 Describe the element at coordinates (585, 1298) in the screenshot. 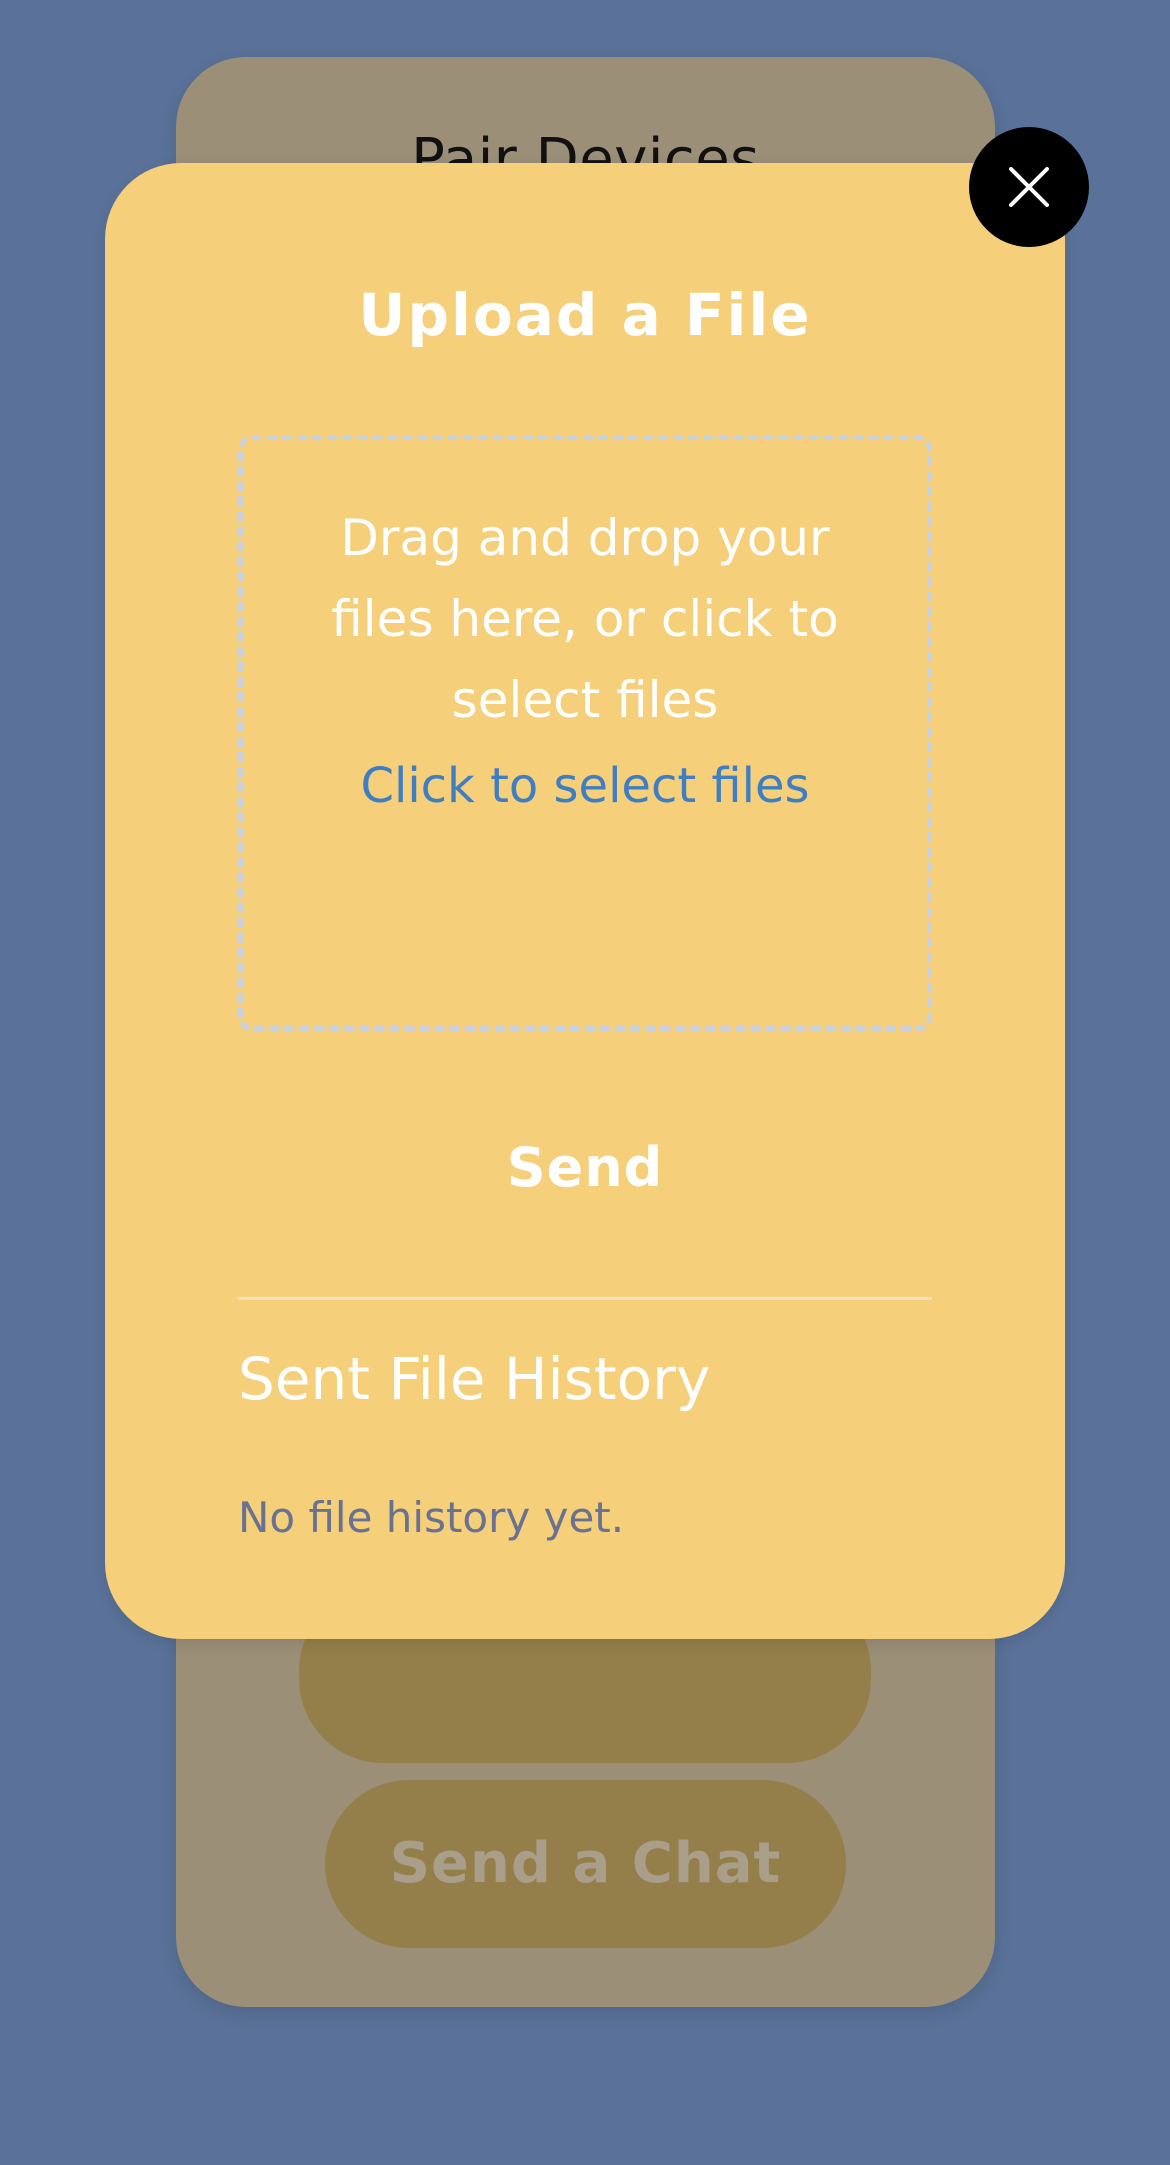

I see `divider` at that location.